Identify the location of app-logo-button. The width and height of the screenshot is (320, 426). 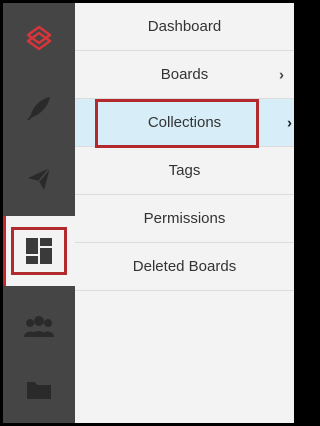
(39, 38).